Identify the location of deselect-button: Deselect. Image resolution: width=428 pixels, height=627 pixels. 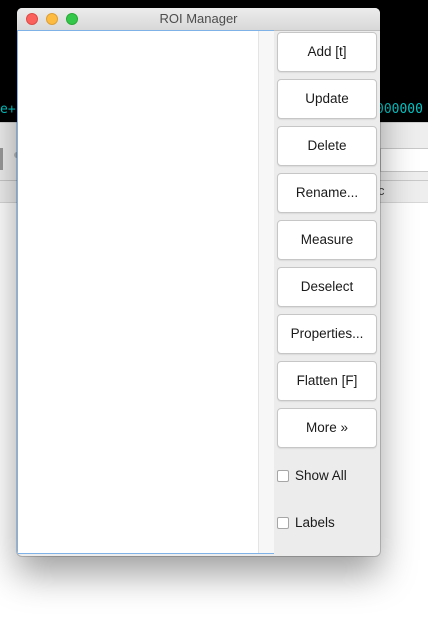
(327, 287).